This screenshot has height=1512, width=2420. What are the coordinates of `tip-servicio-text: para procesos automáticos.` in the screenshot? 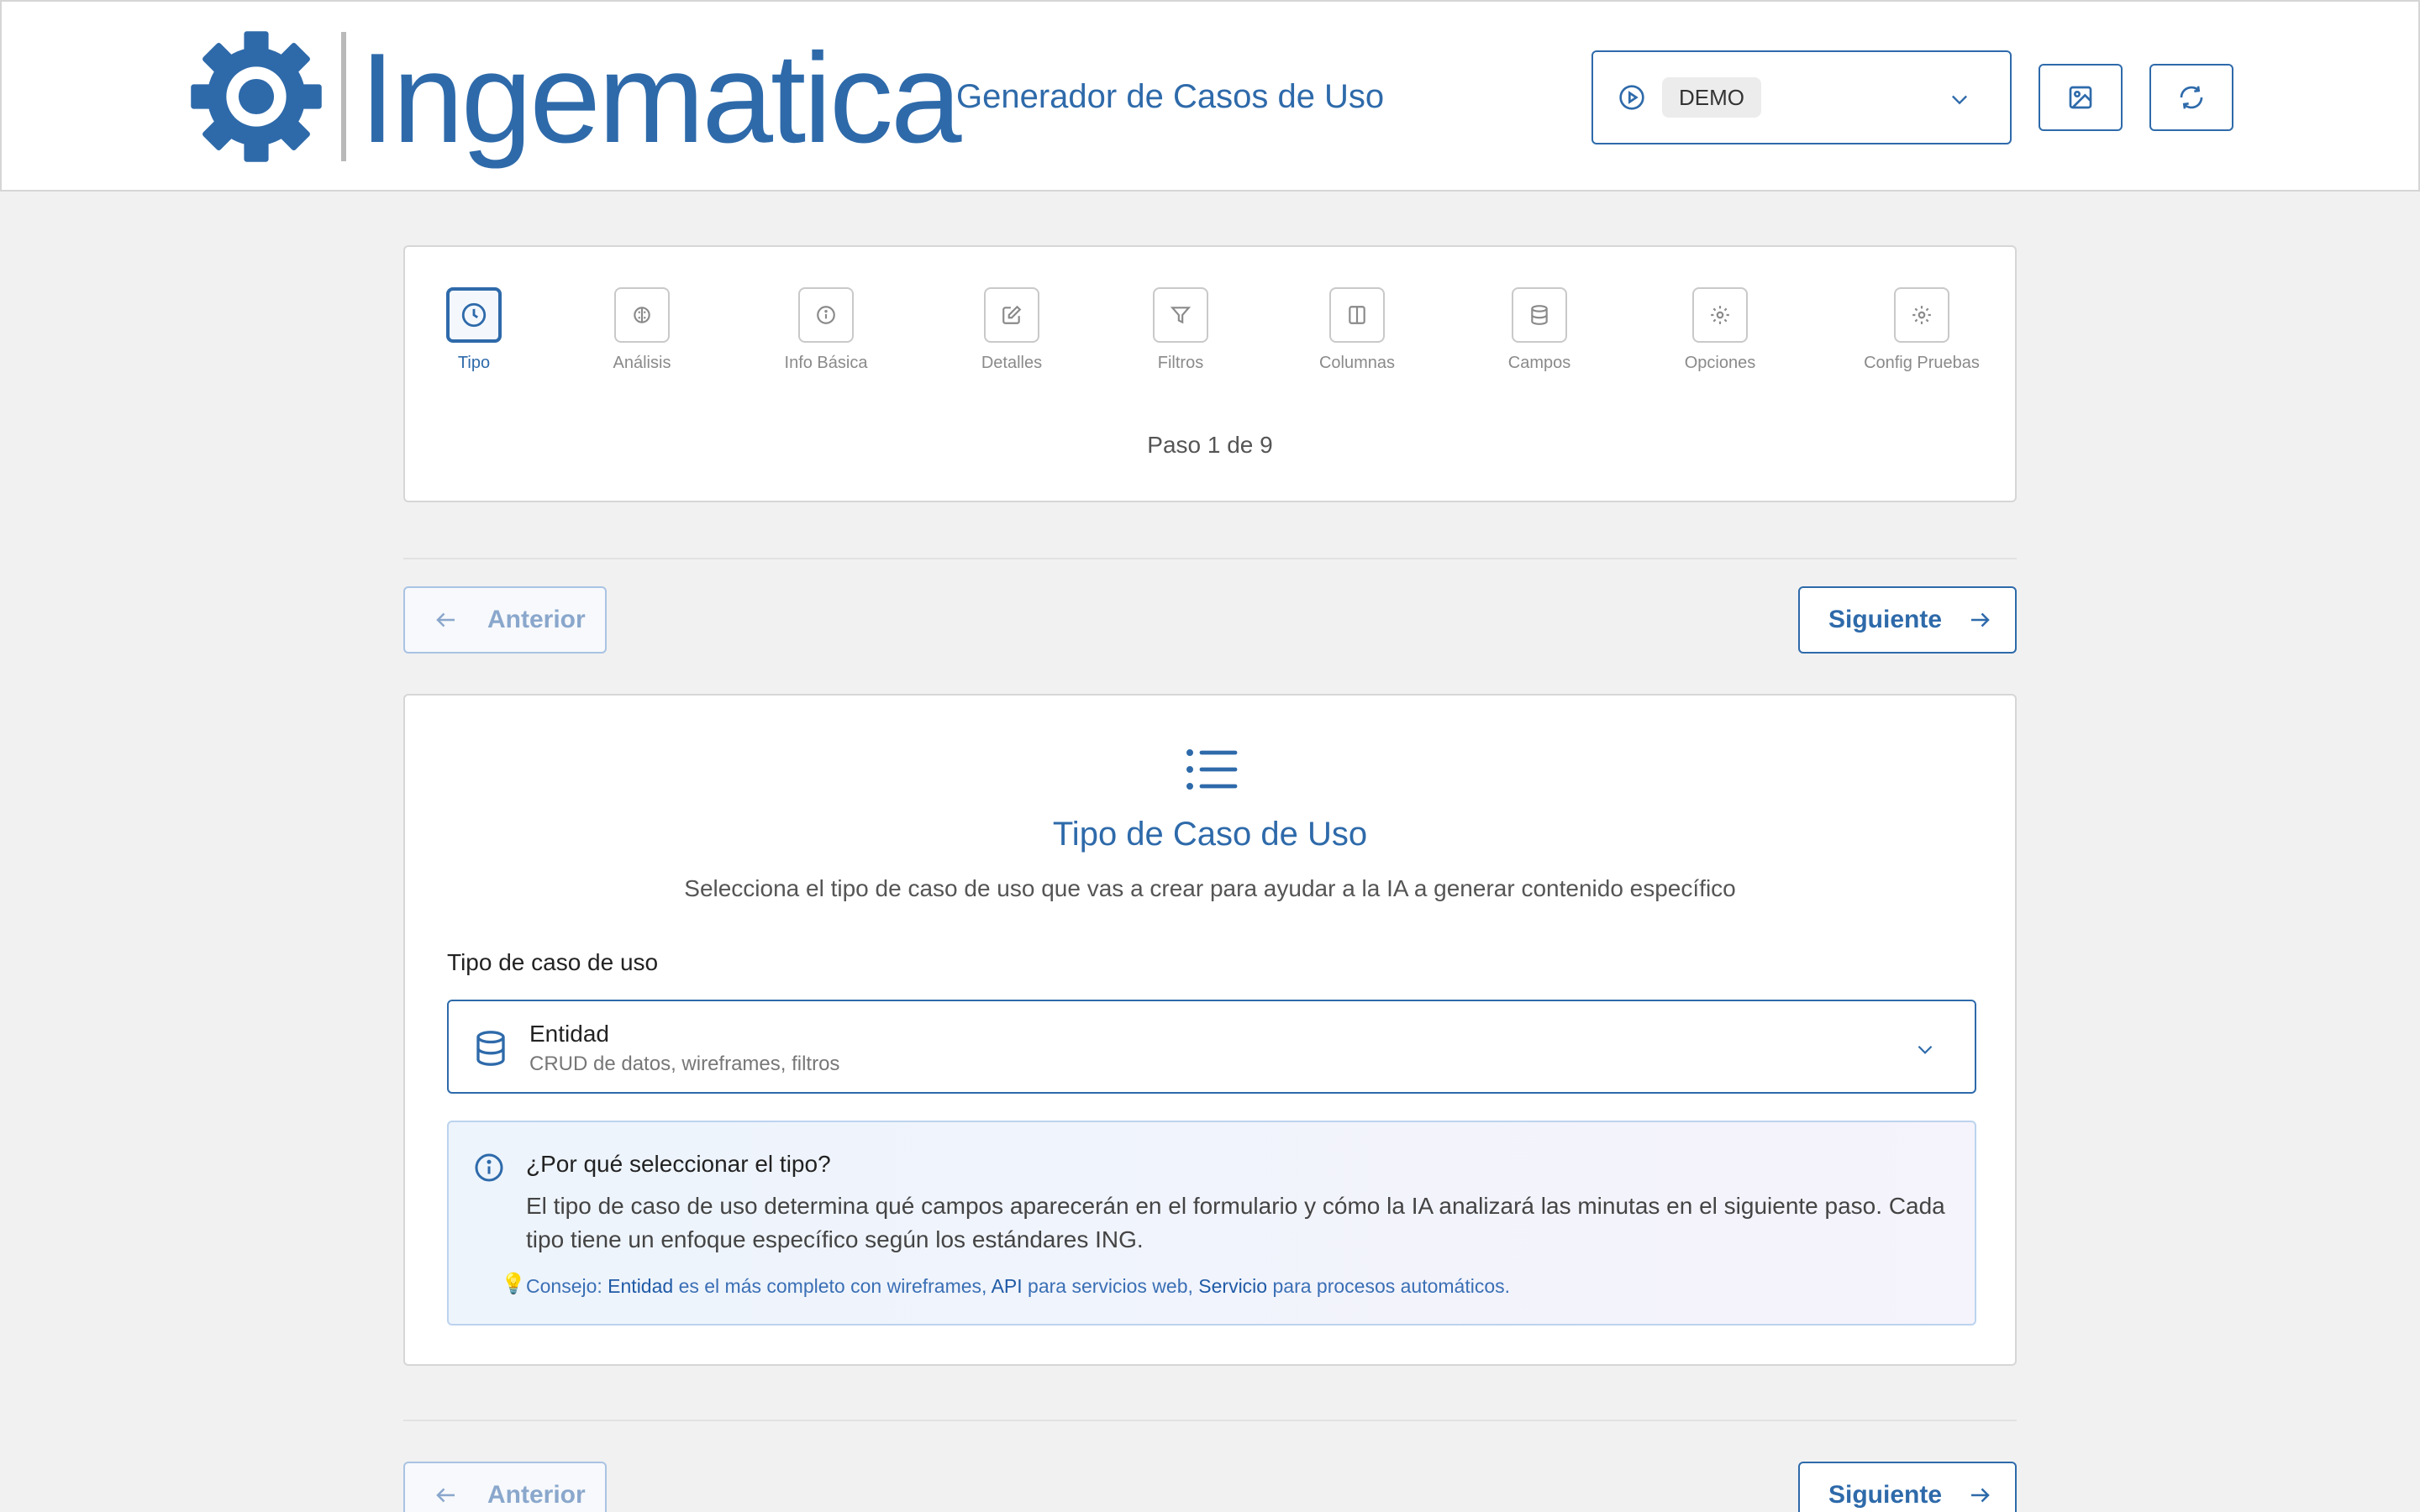 It's located at (1391, 1286).